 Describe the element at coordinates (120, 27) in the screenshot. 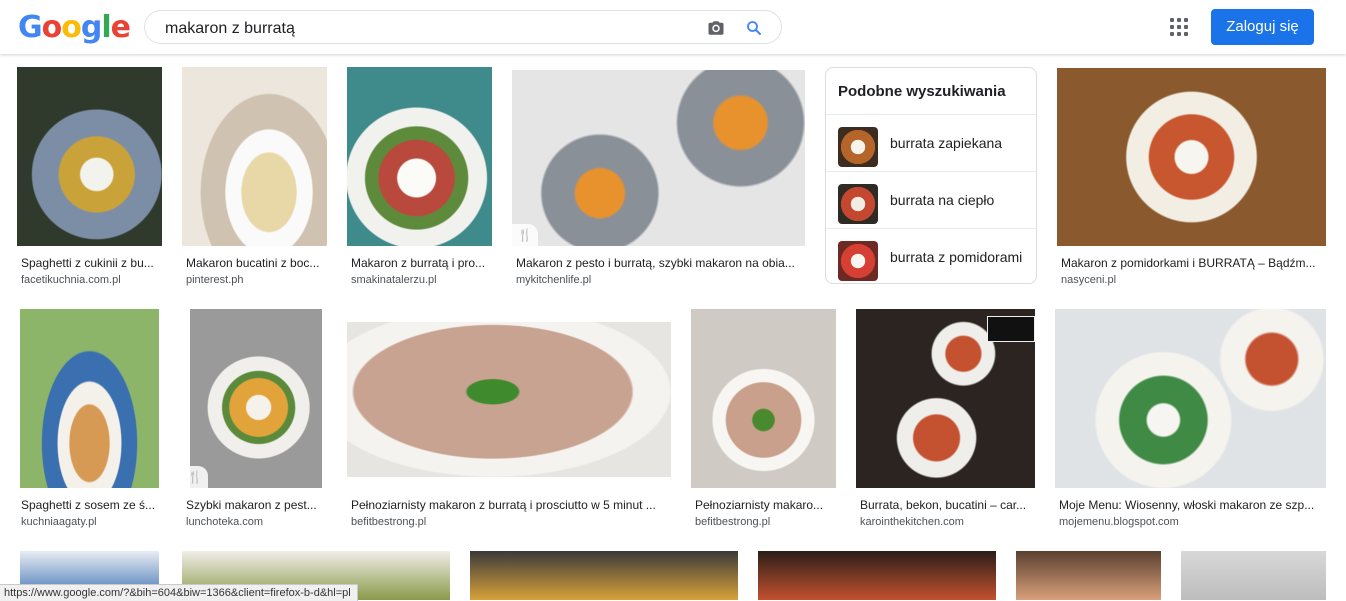

I see `logo-letter: e` at that location.